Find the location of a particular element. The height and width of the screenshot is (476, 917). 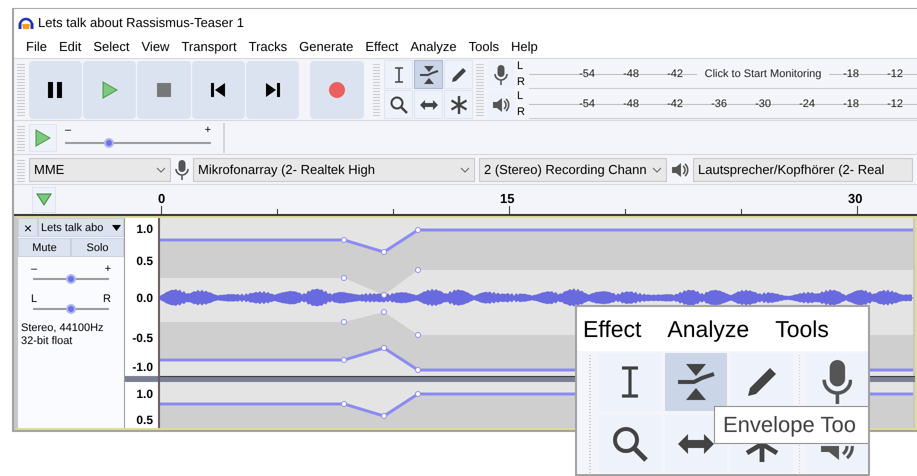

skip-start-icon is located at coordinates (218, 89).